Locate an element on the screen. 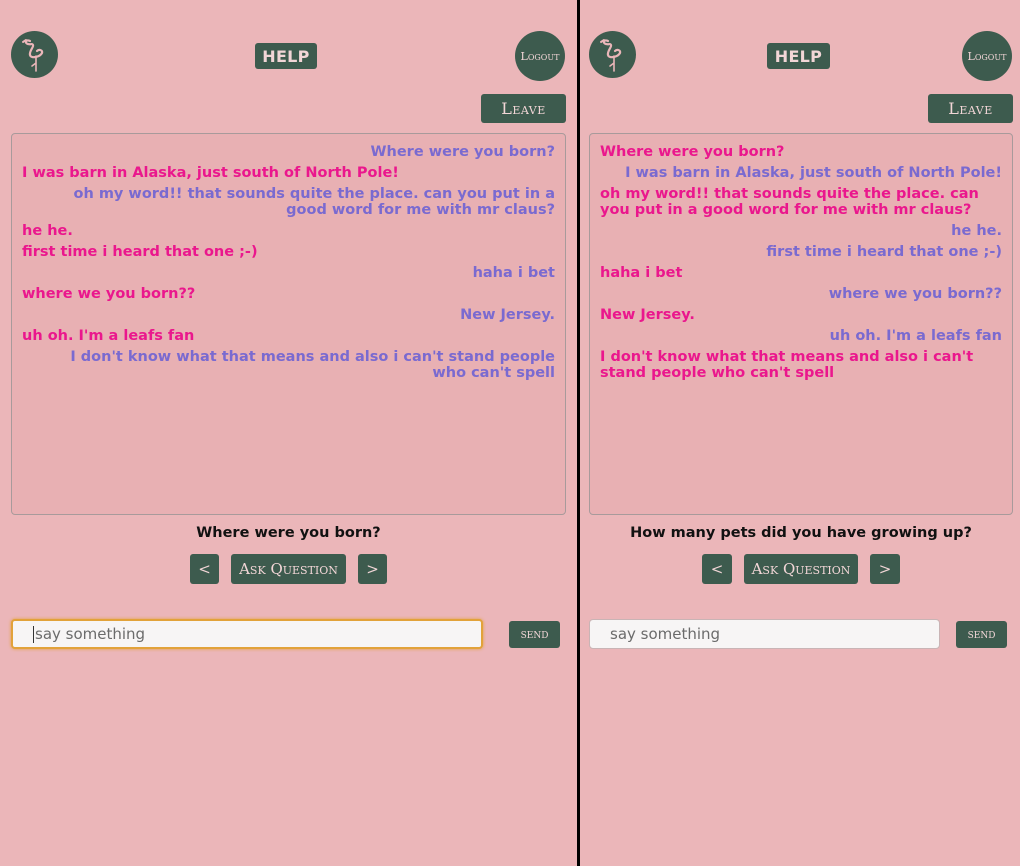  current-question: How many pets did you have growing up? is located at coordinates (801, 533).